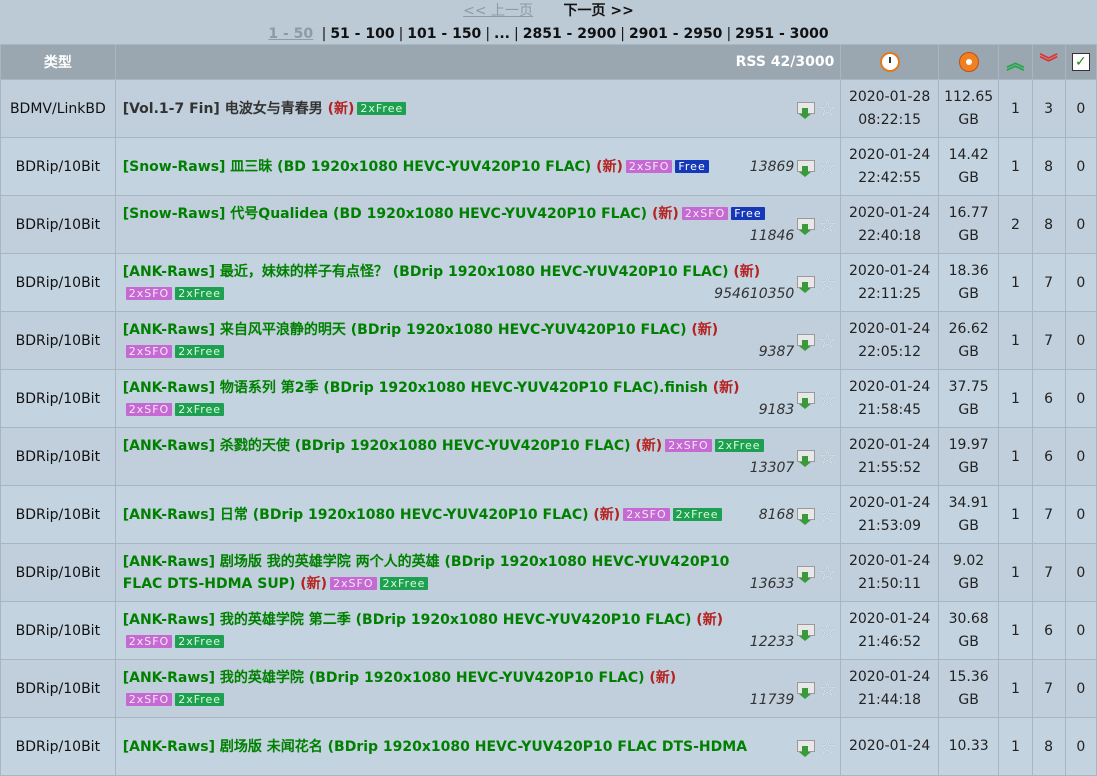  What do you see at coordinates (1015, 62) in the screenshot?
I see `column-header-seeders: ︽` at bounding box center [1015, 62].